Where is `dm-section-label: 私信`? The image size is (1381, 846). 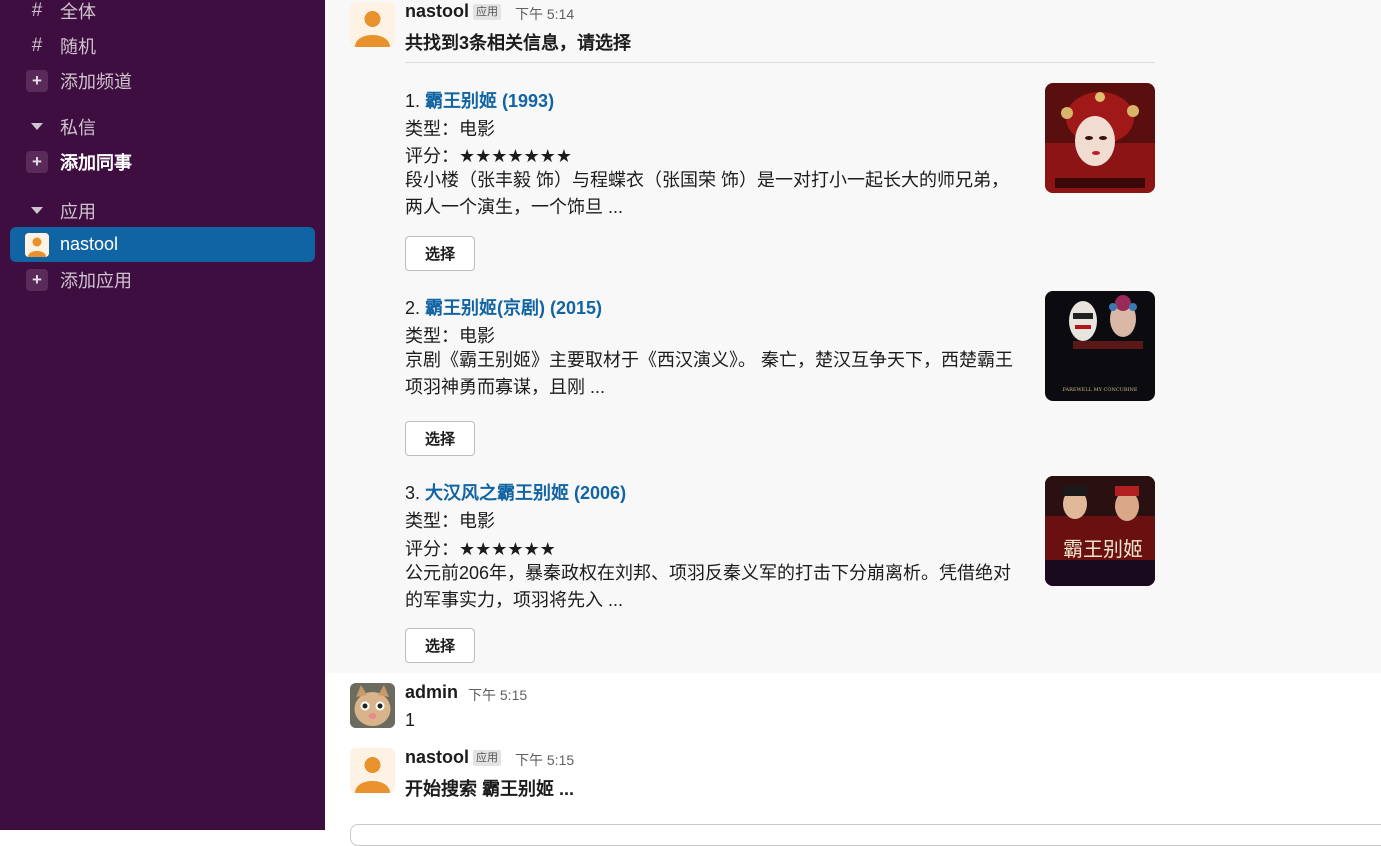 dm-section-label: 私信 is located at coordinates (78, 127).